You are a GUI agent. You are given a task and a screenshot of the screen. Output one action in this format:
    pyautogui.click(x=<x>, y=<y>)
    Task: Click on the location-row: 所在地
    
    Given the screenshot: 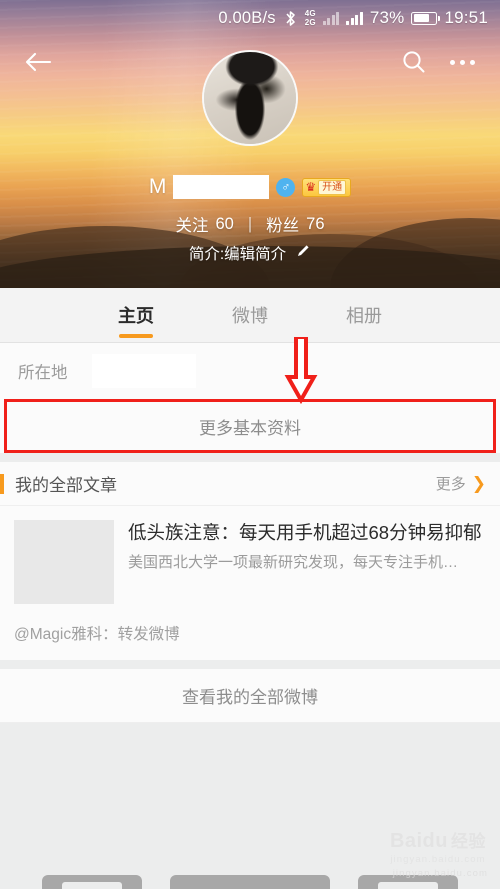 What is the action you would take?
    pyautogui.click(x=250, y=371)
    